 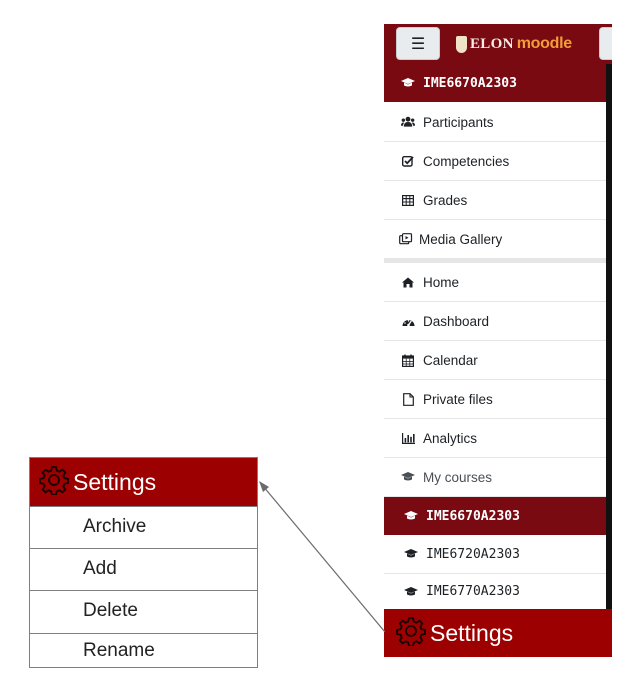 I want to click on nav-item-grades: Grades, so click(x=495, y=200).